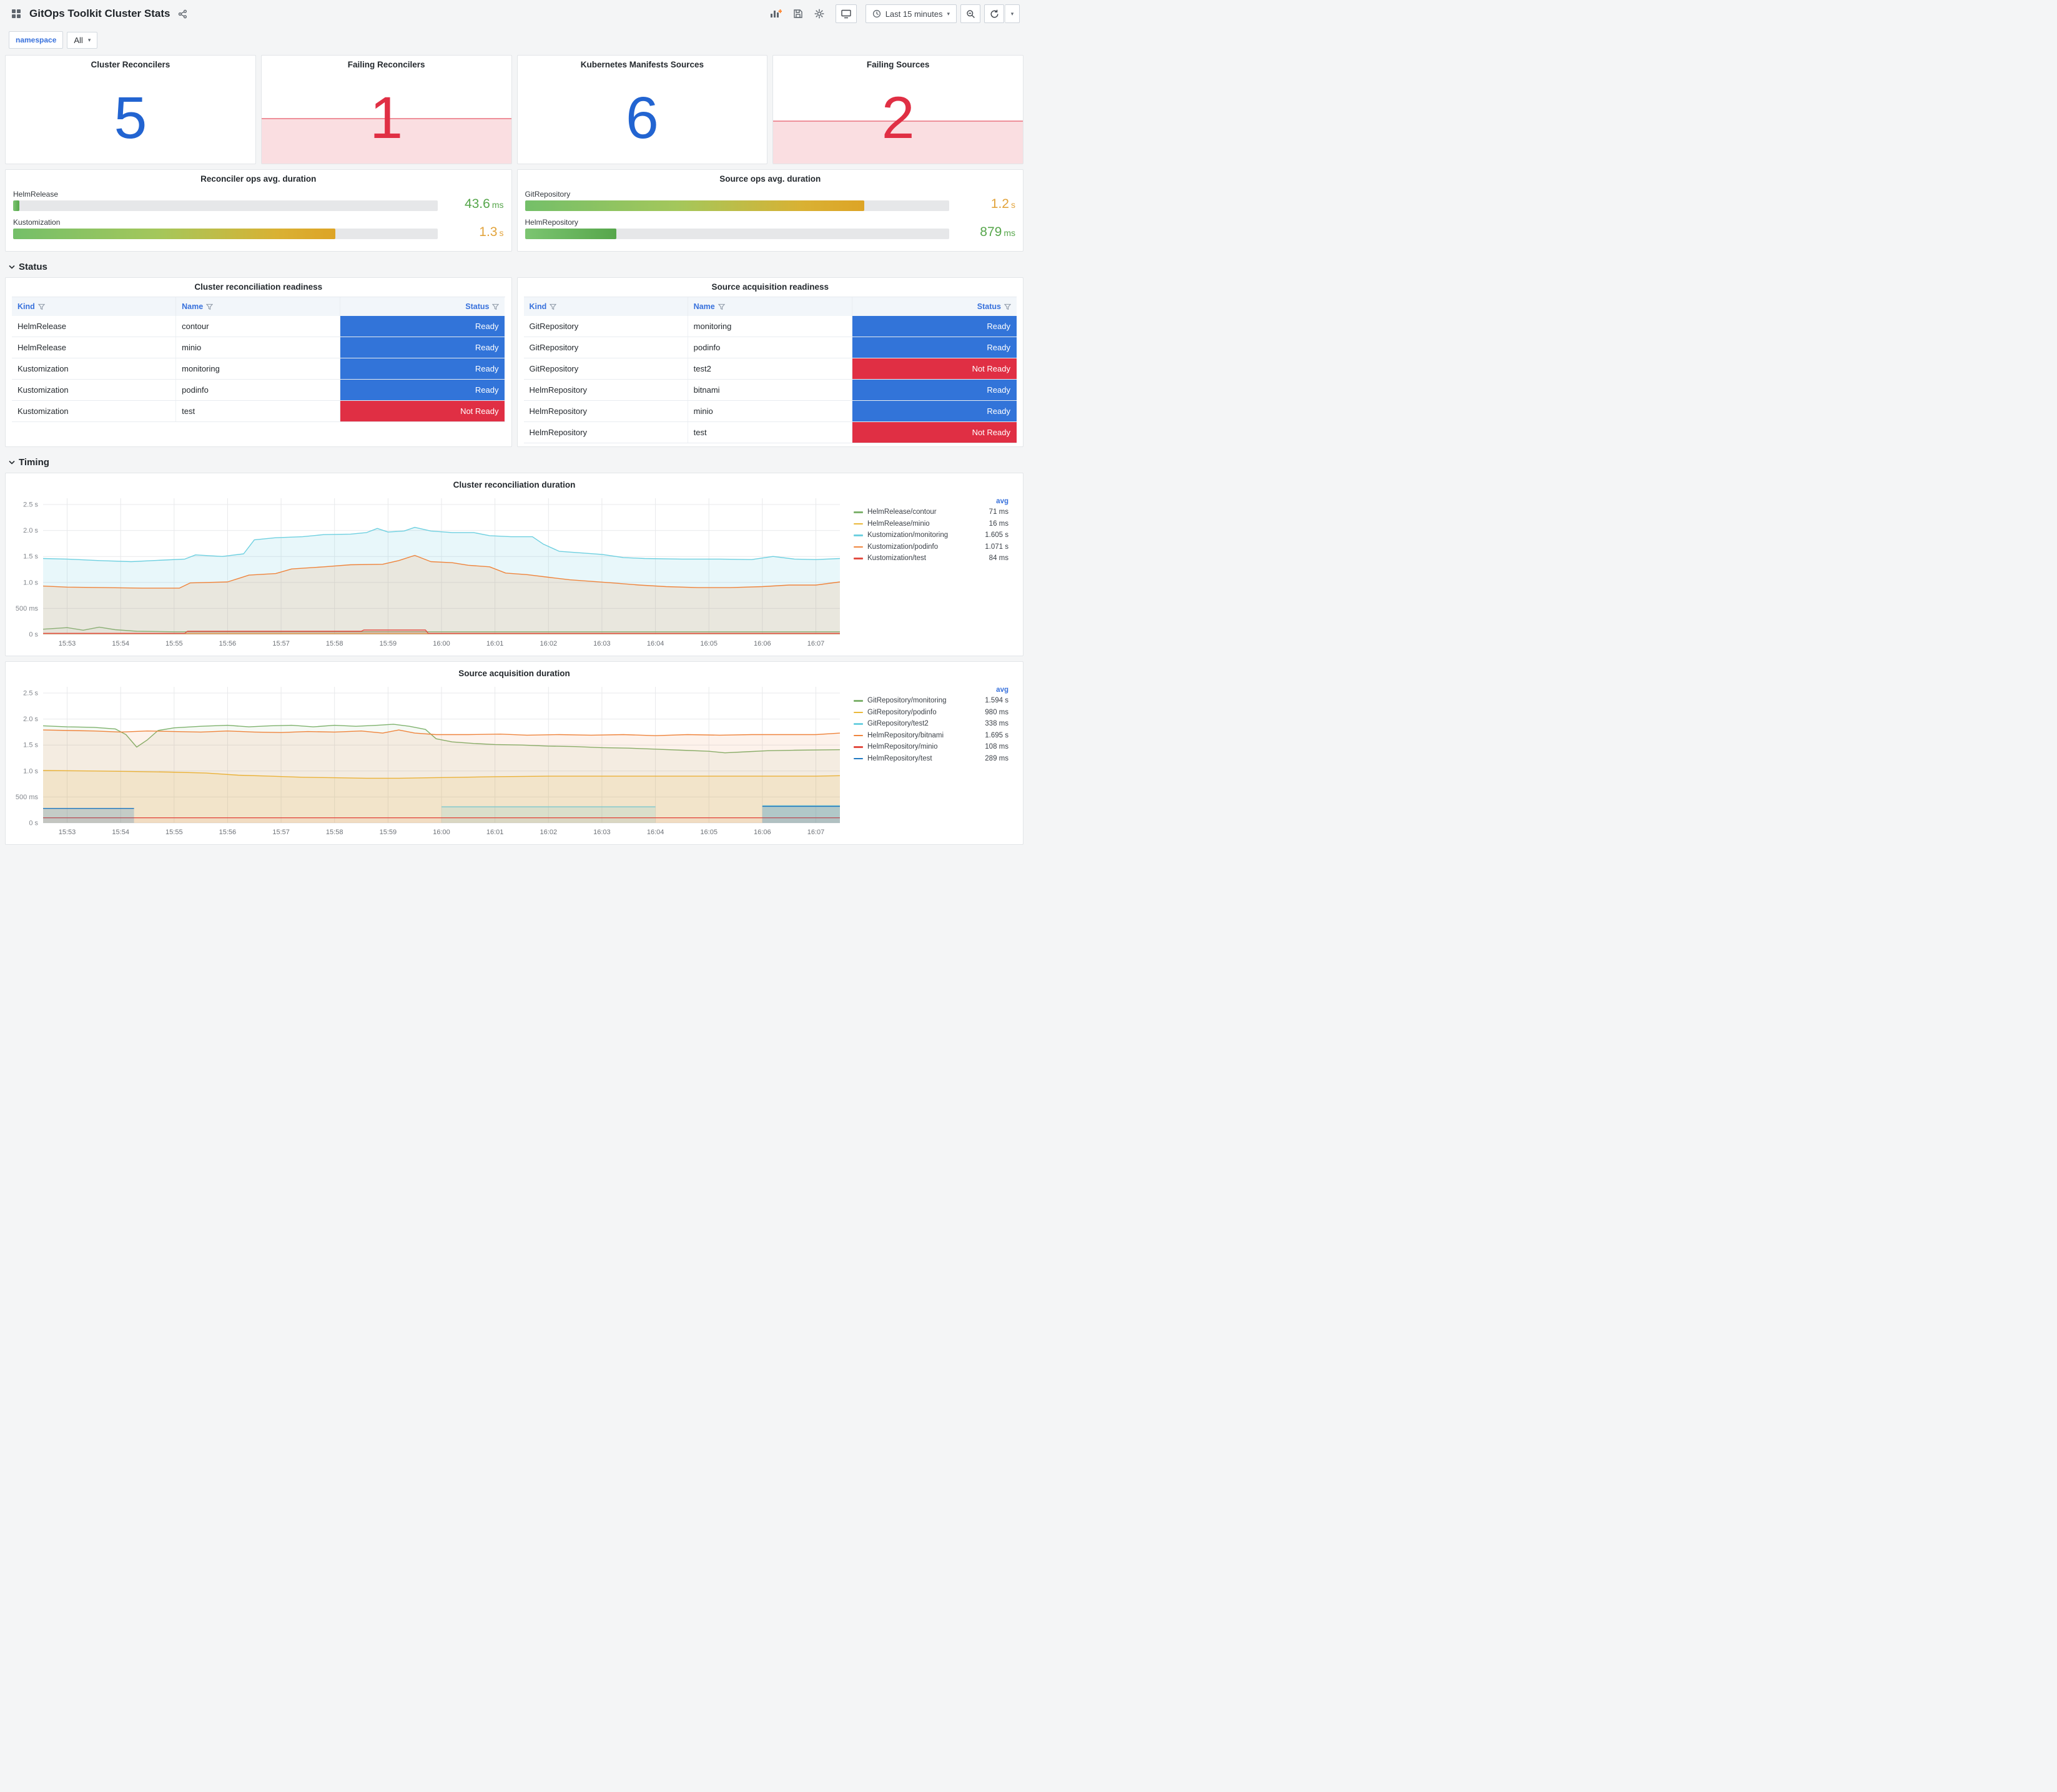  Describe the element at coordinates (89, 39) in the screenshot. I see `chevron-down-icon: ▾` at that location.